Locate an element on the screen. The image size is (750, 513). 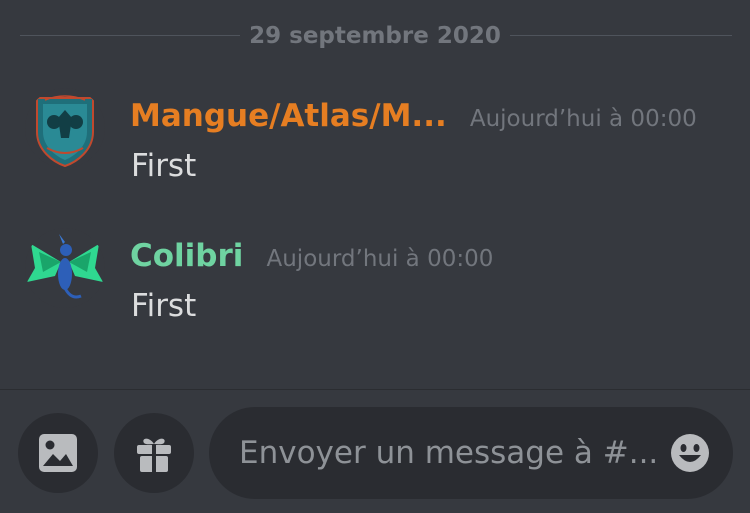
author-name: Colibri is located at coordinates (186, 256).